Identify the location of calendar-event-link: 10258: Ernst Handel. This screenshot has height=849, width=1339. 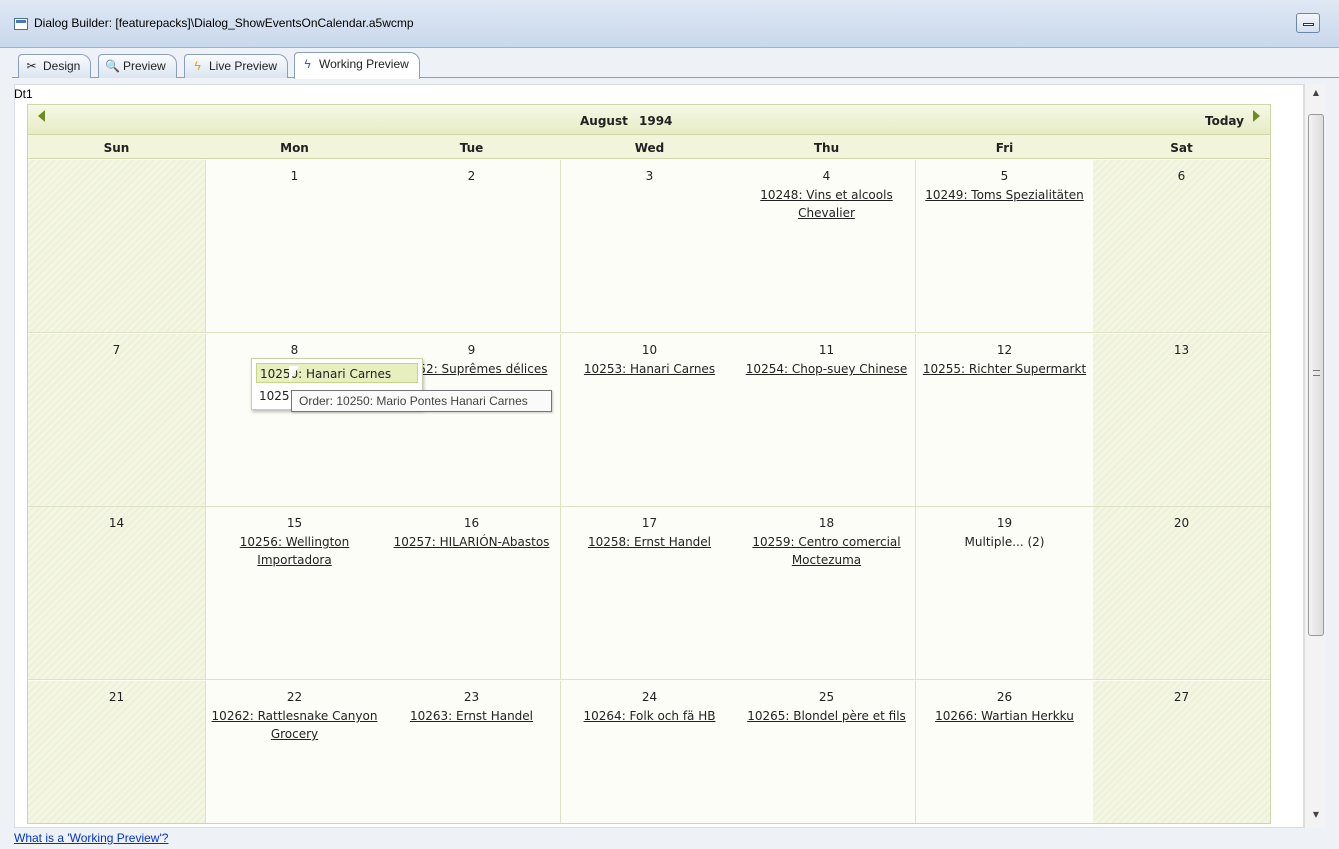
(650, 542).